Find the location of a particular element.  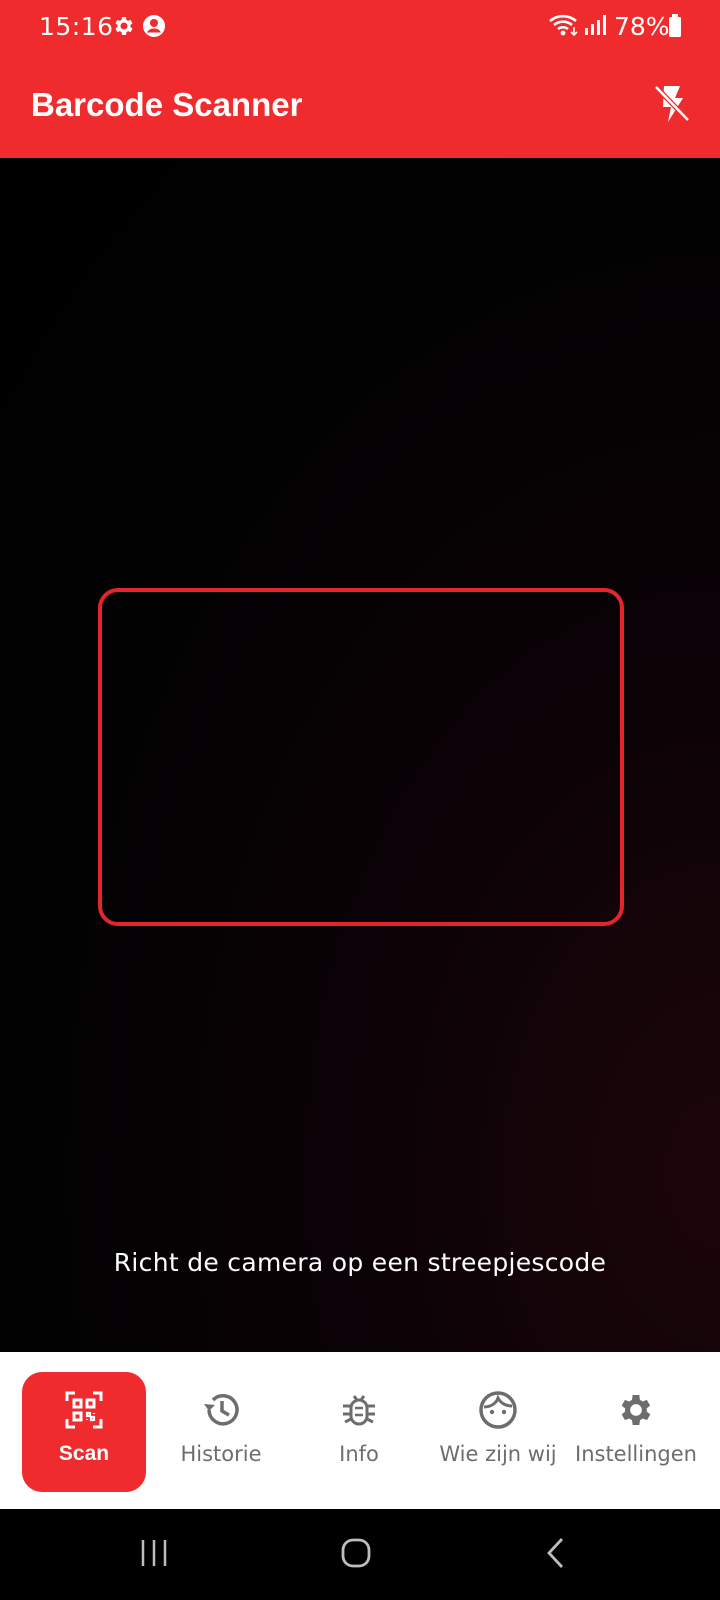

scan-hint: Richt de camera op een streepjescode is located at coordinates (360, 1262).